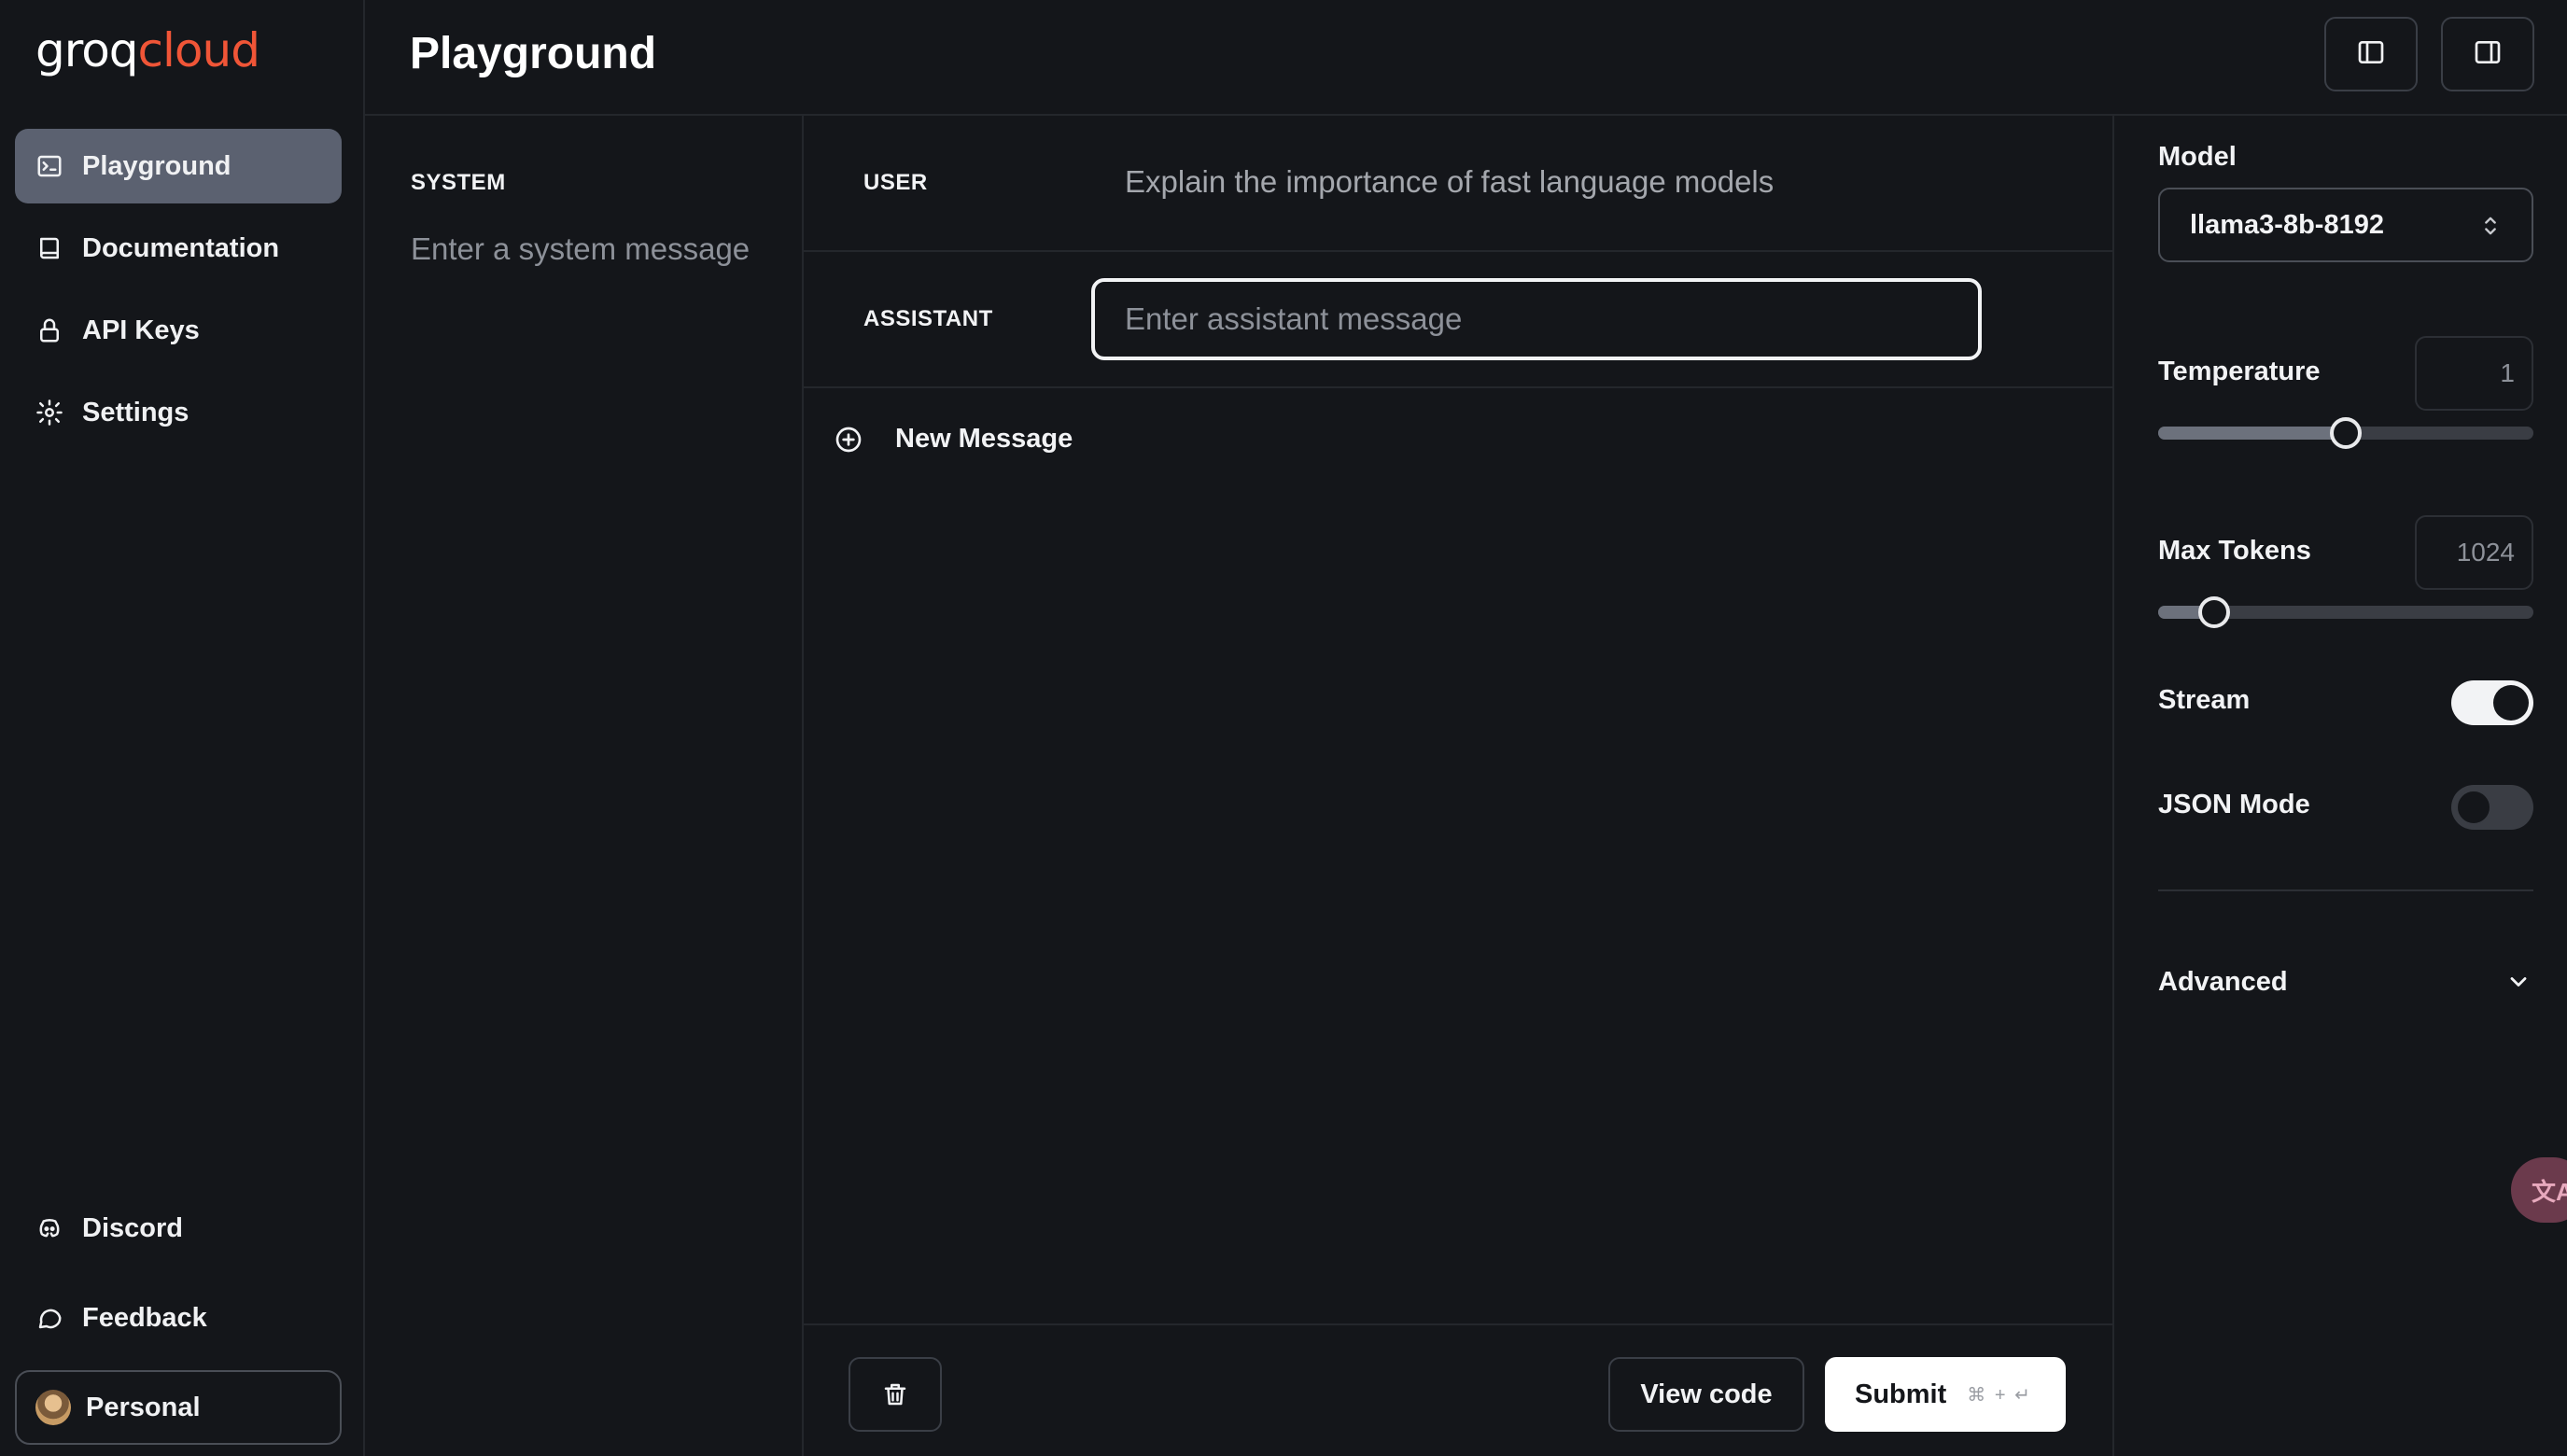 The width and height of the screenshot is (2567, 1456). I want to click on toggle-left-panel-button, so click(2371, 54).